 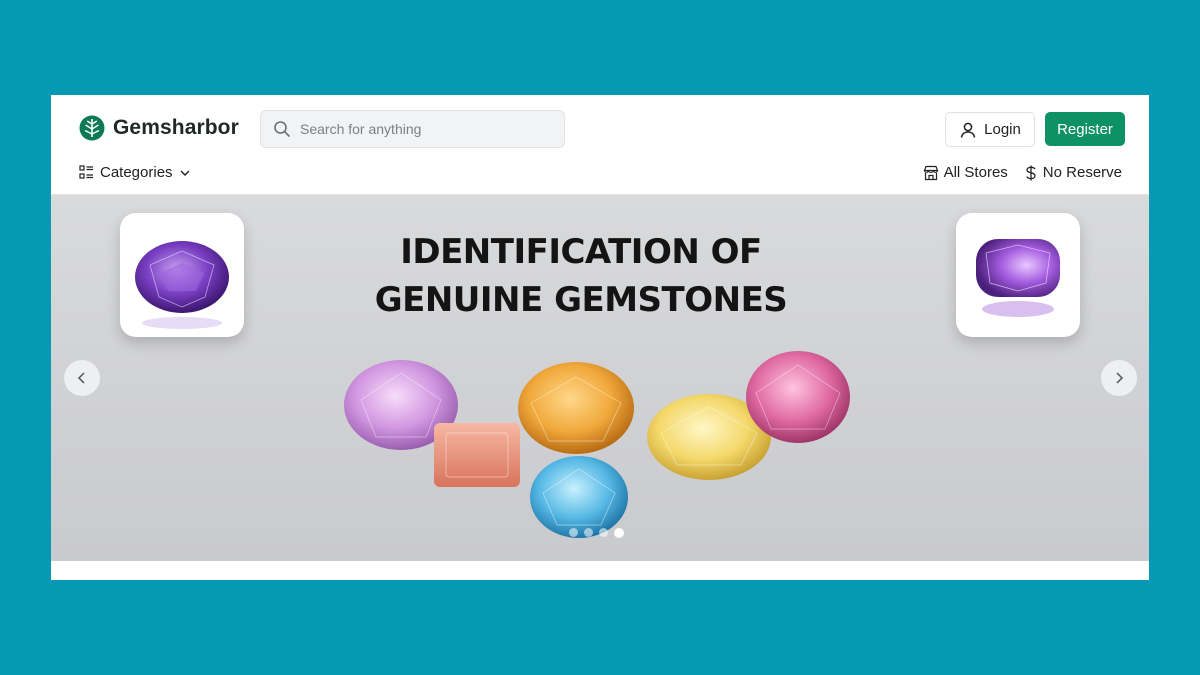 I want to click on brand-name: Gemsharbor, so click(x=176, y=127).